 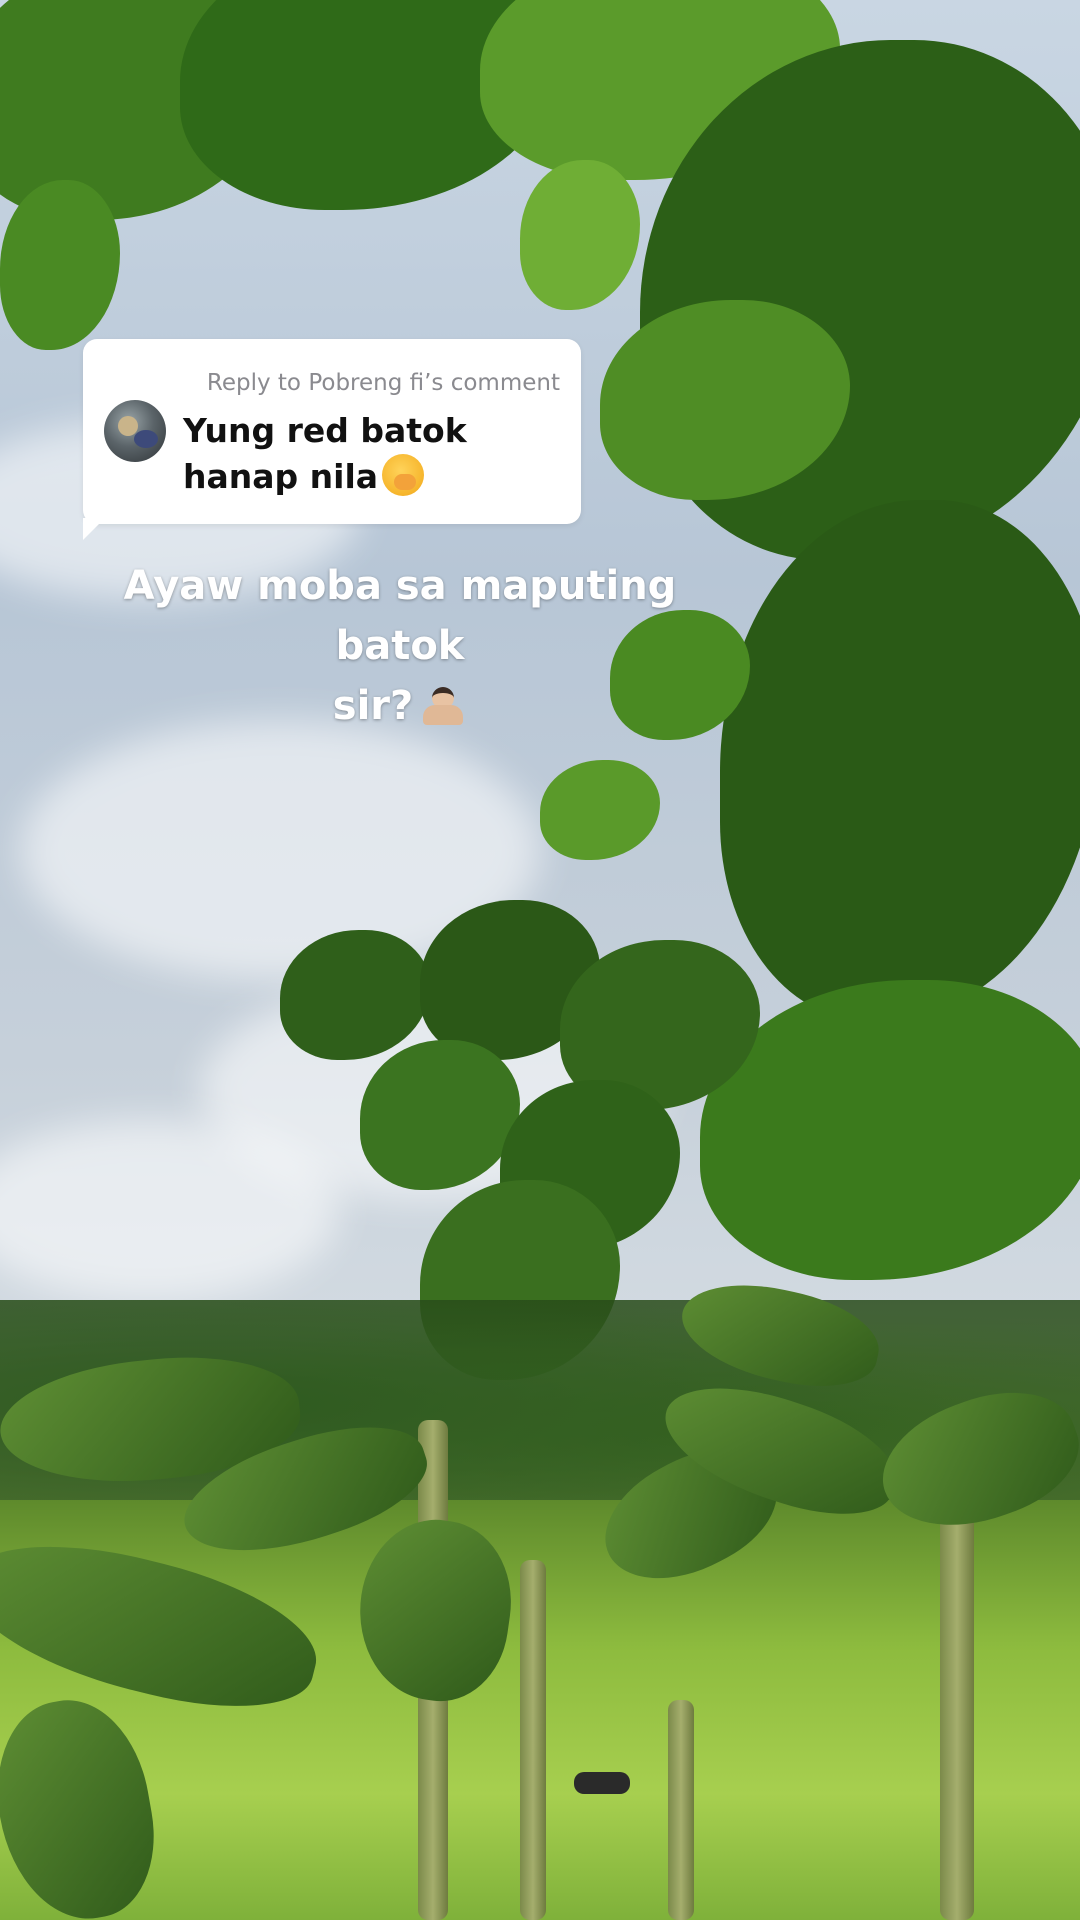 I want to click on commenter-avatar, so click(x=135, y=431).